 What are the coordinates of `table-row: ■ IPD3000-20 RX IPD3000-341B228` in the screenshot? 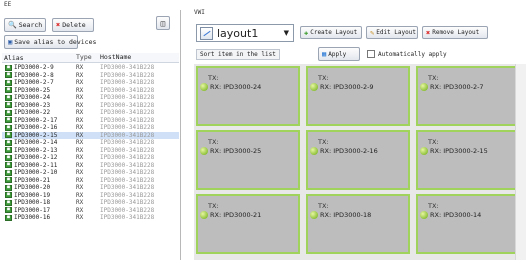 It's located at (90, 188).